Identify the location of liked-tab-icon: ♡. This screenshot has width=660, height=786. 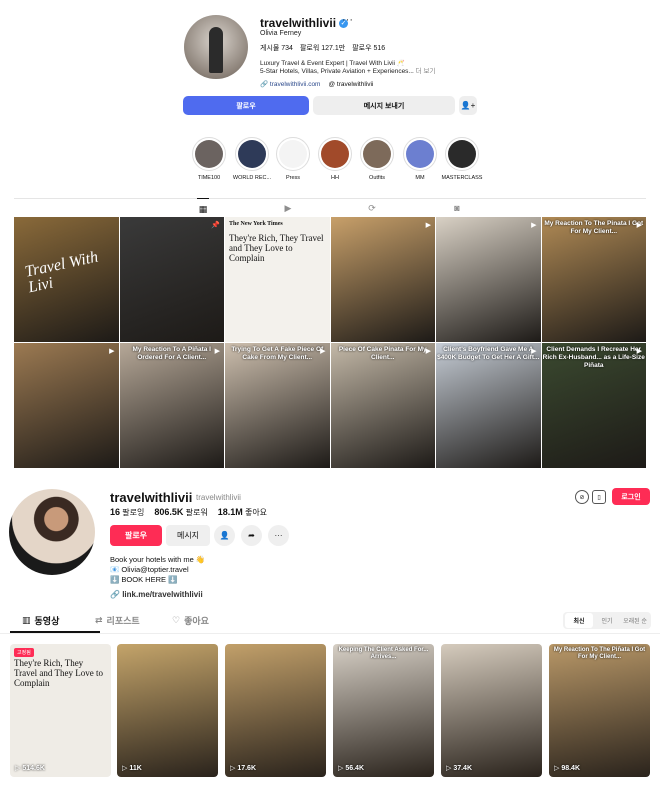
(176, 620).